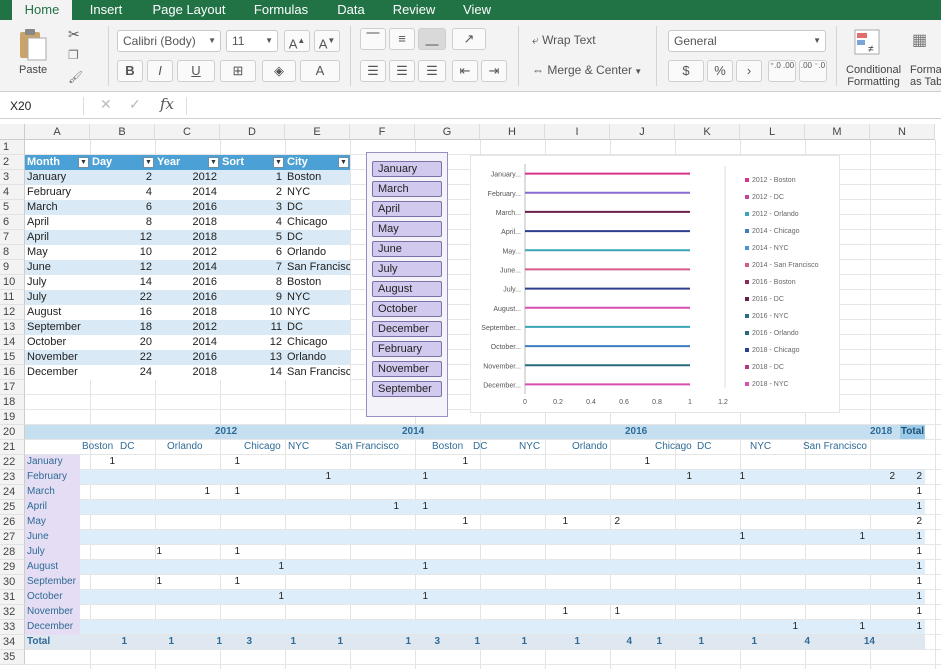  Describe the element at coordinates (167, 104) in the screenshot. I see `function-icon: fx` at that location.